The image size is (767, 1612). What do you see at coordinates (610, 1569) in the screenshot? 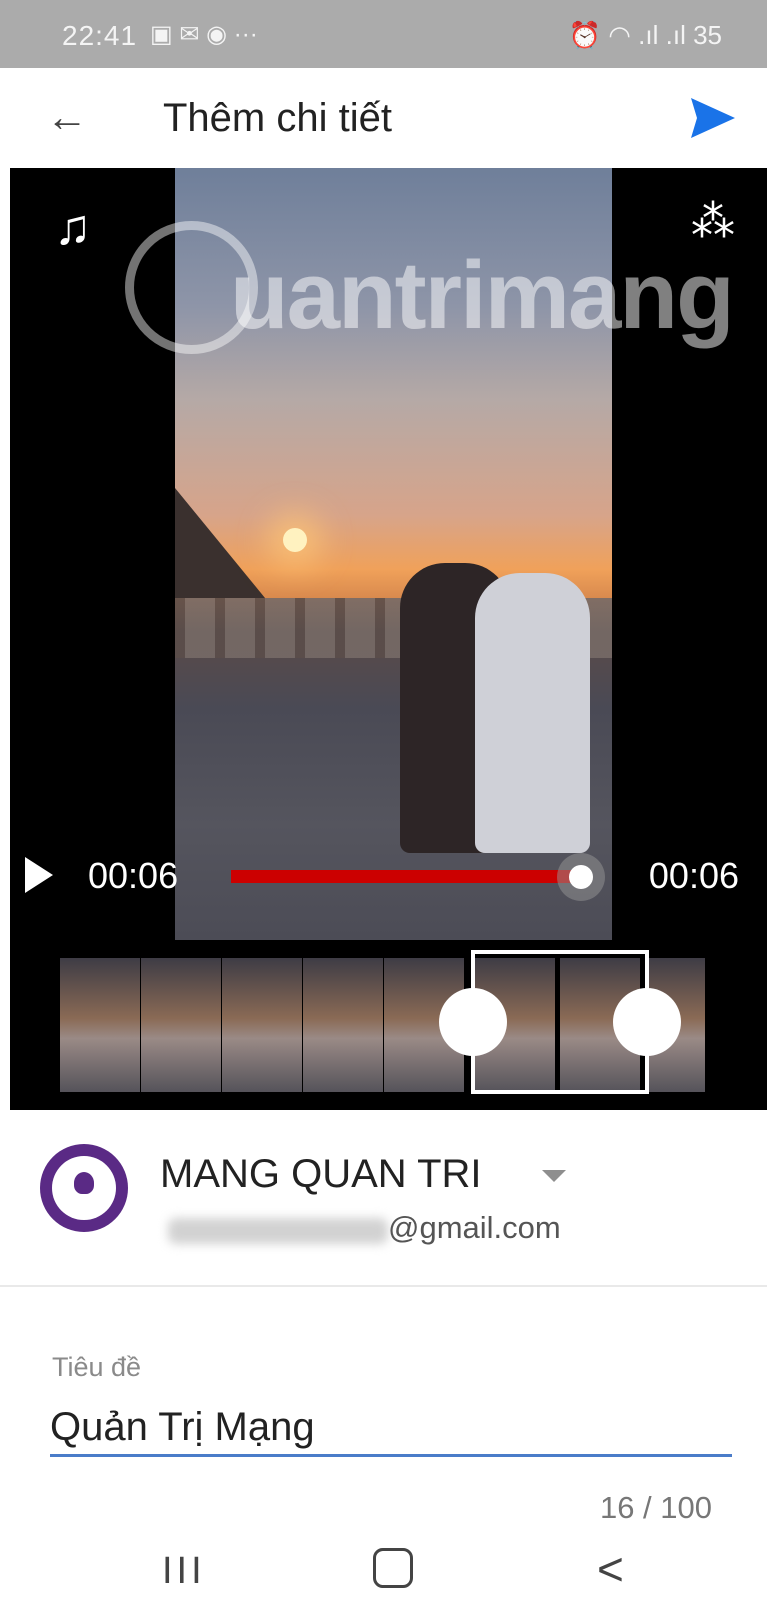
I see `nav-back-icon: <` at bounding box center [610, 1569].